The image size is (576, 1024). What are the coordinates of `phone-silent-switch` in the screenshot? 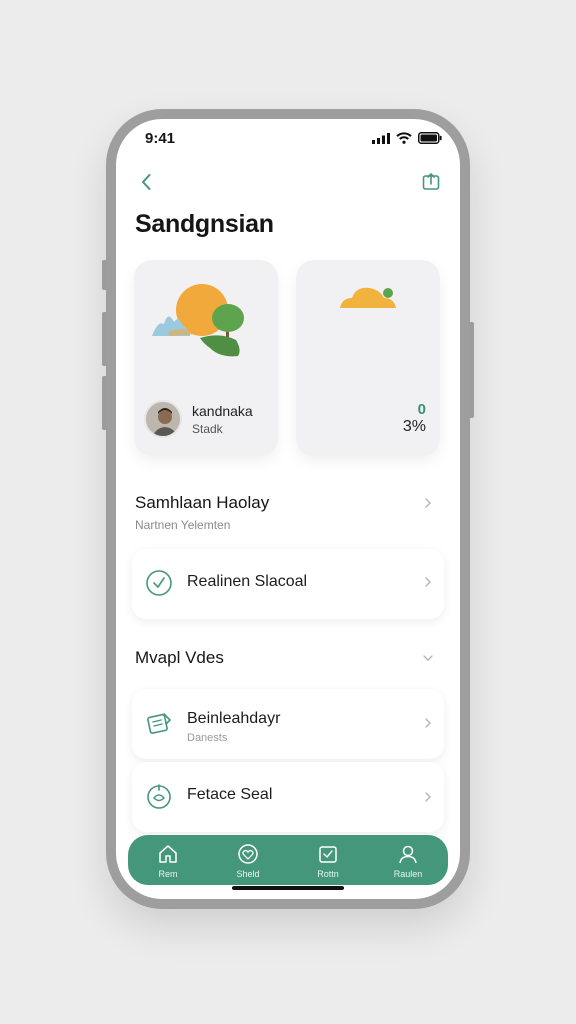 It's located at (104, 275).